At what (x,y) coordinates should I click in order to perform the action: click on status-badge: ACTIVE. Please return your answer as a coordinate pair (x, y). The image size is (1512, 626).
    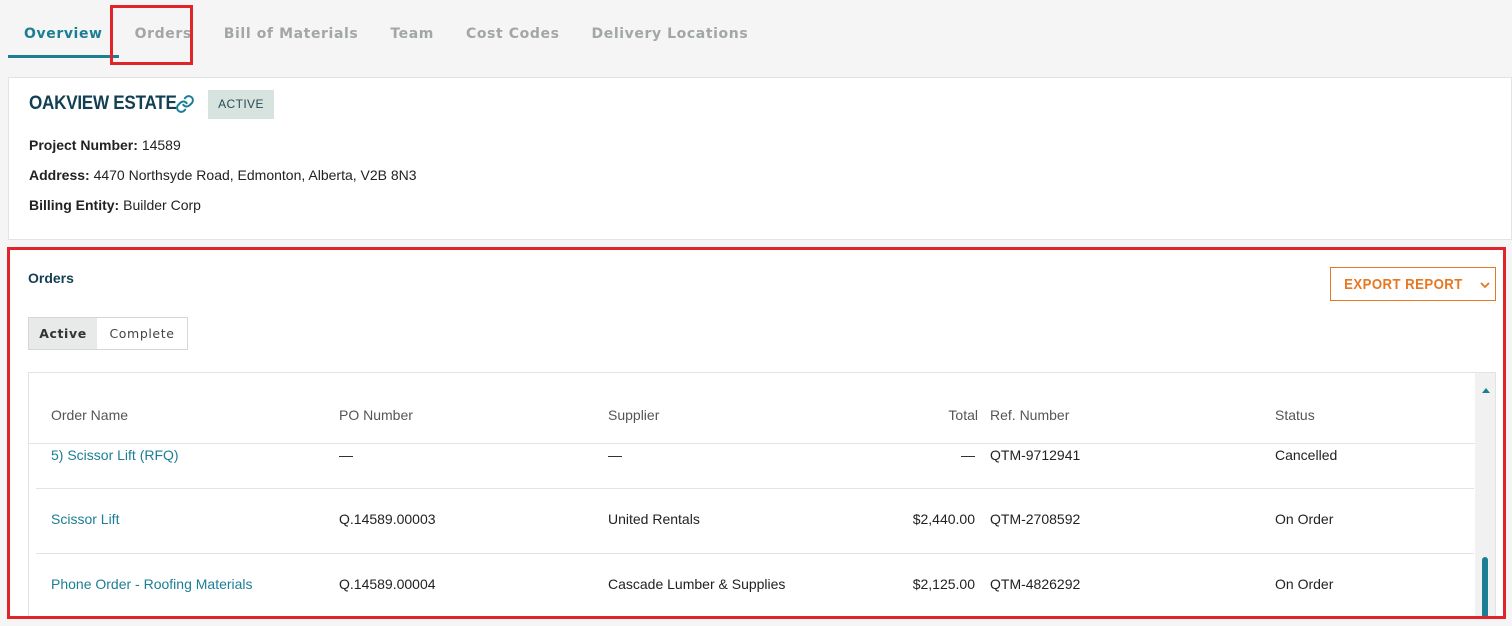
    Looking at the image, I should click on (241, 104).